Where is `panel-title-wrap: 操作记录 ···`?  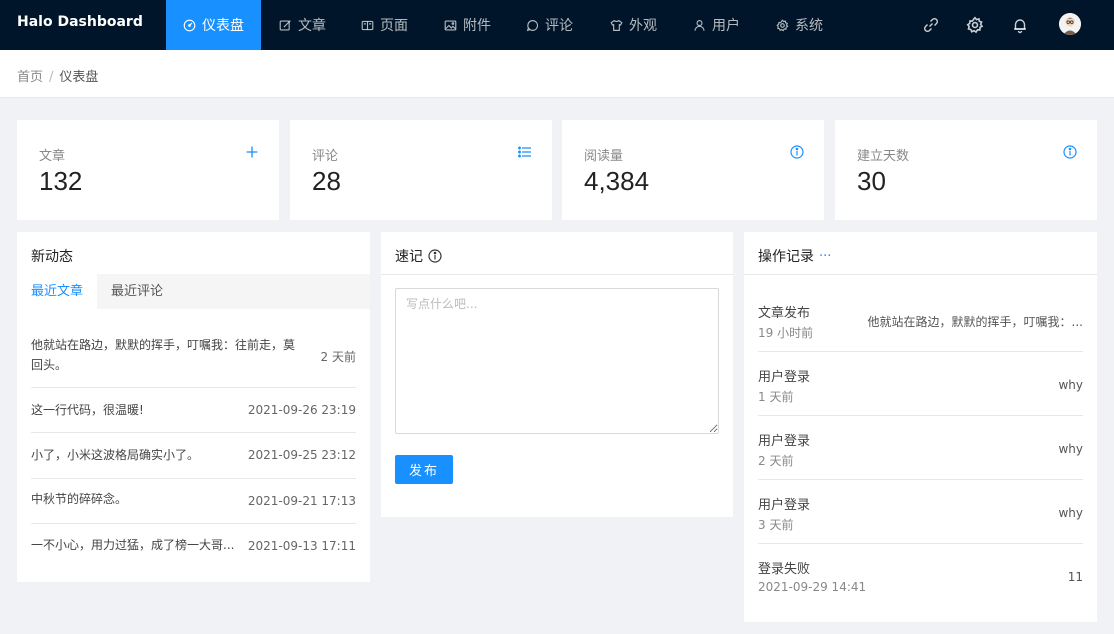
panel-title-wrap: 操作记录 ··· is located at coordinates (794, 256).